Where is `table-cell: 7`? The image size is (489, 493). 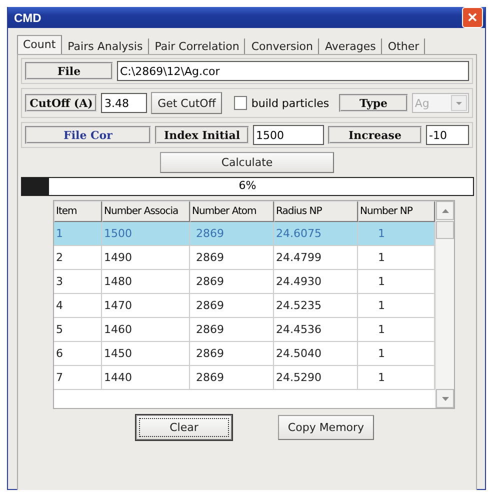 table-cell: 7 is located at coordinates (78, 378).